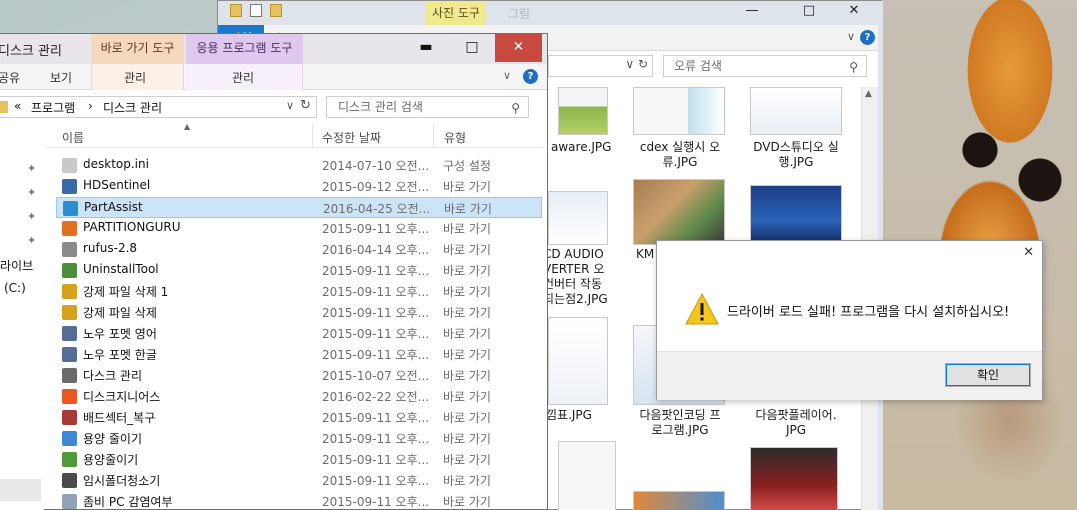 This screenshot has height=510, width=1077. What do you see at coordinates (243, 77) in the screenshot?
I see `tab-manage-application: 관리` at bounding box center [243, 77].